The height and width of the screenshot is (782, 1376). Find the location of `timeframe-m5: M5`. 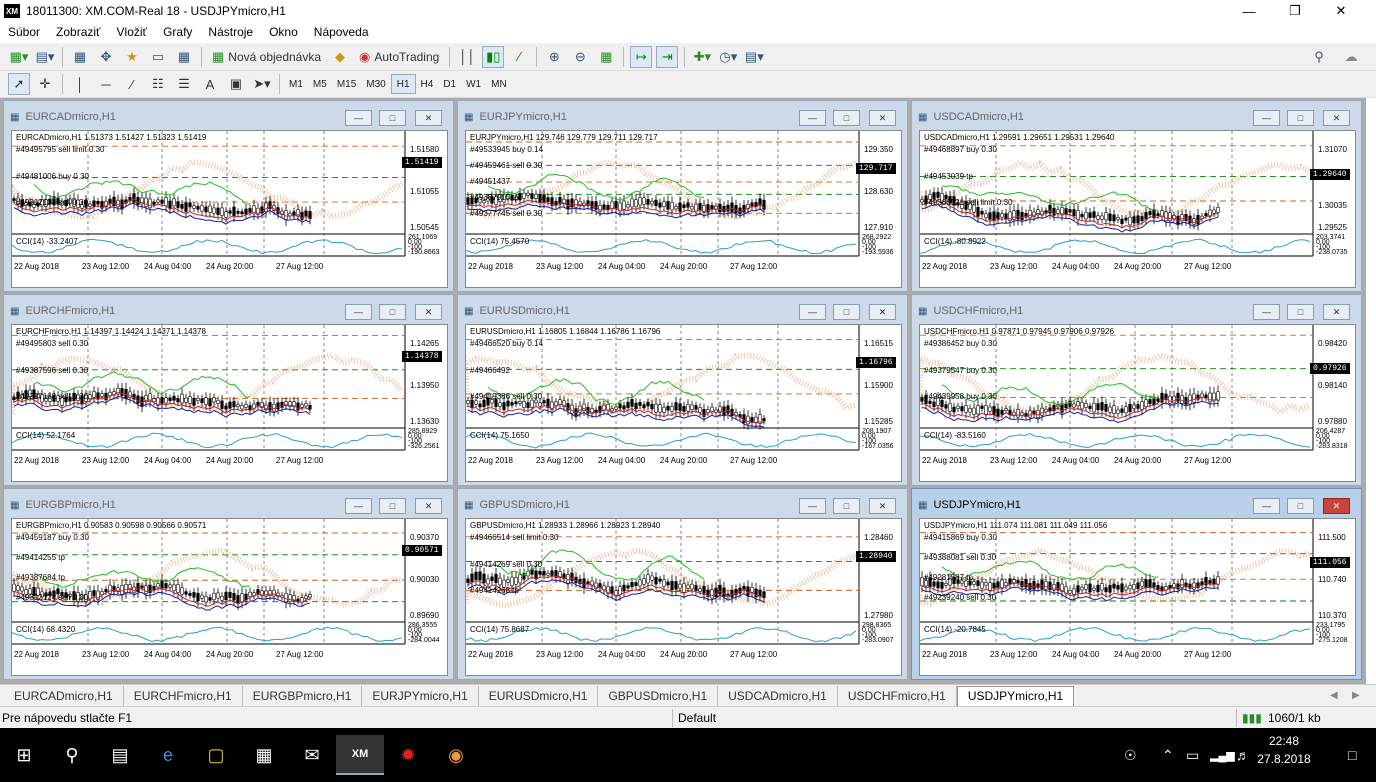

timeframe-m5: M5 is located at coordinates (320, 84).